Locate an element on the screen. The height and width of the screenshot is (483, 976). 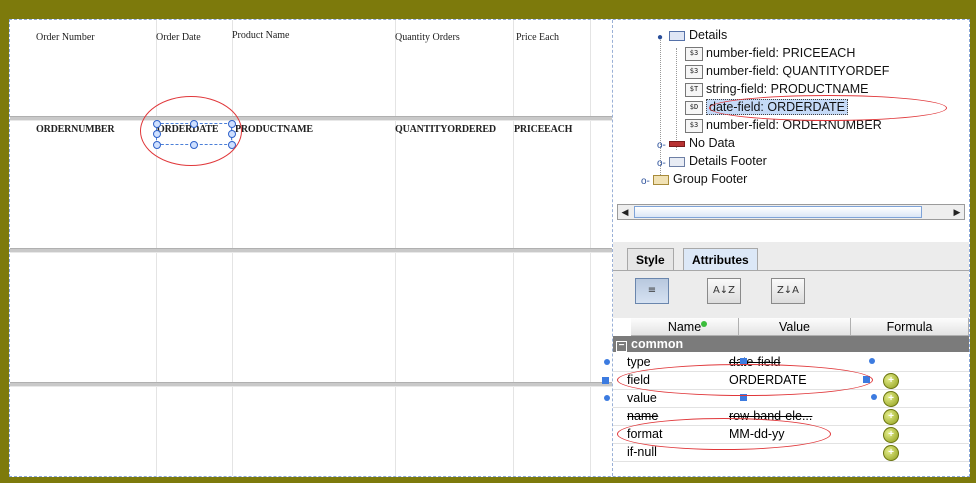
tree-item-details-footer: Details Footer is located at coordinates (718, 161).